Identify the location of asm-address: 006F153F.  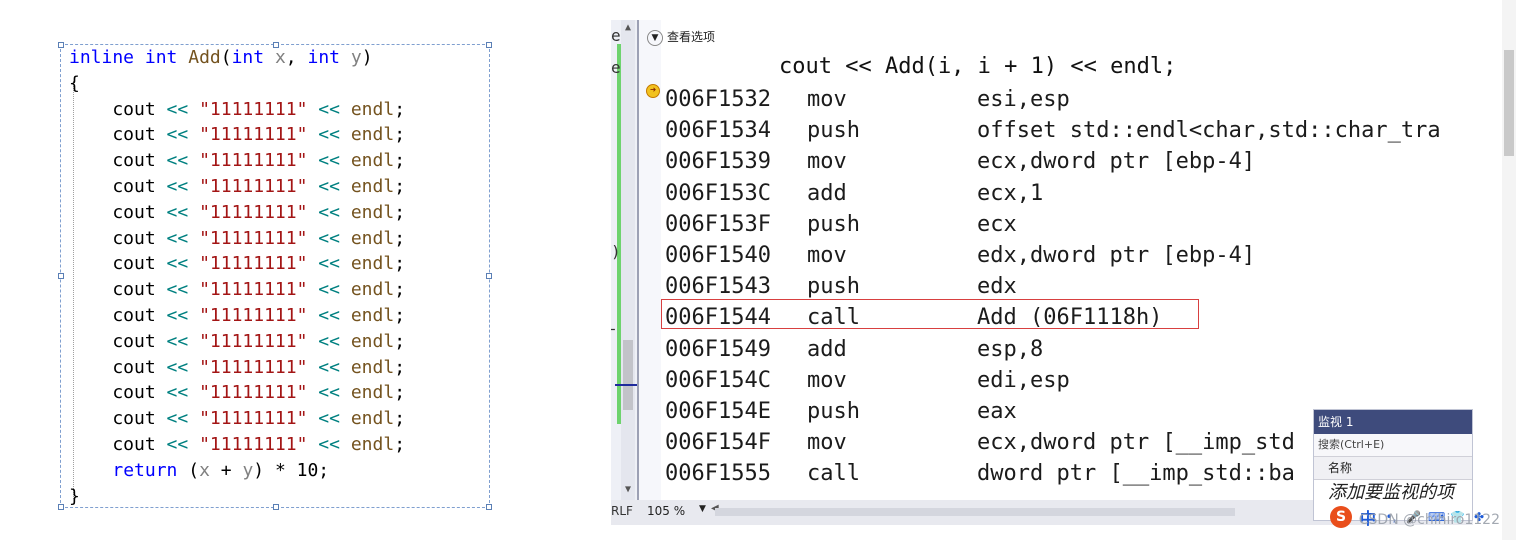
(718, 224).